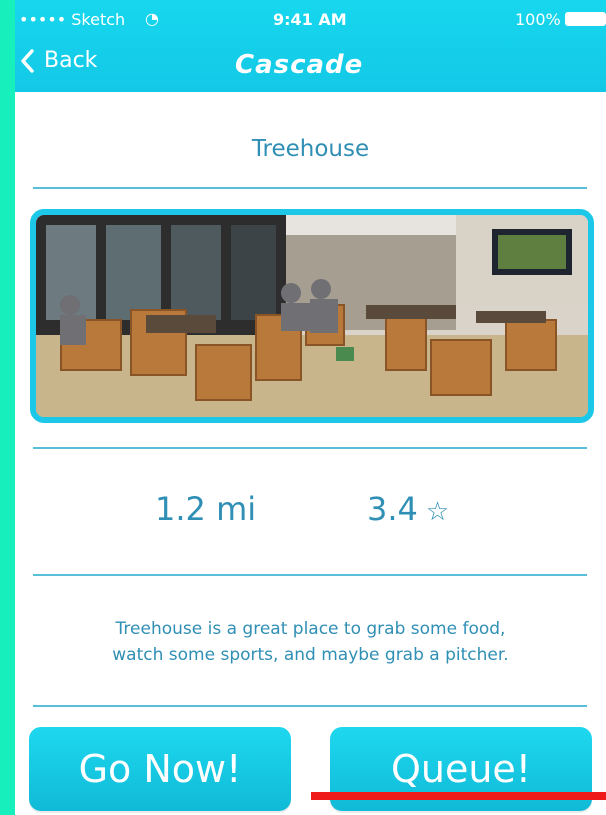 The width and height of the screenshot is (606, 815). I want to click on status-time: 9:41 AM, so click(310, 19).